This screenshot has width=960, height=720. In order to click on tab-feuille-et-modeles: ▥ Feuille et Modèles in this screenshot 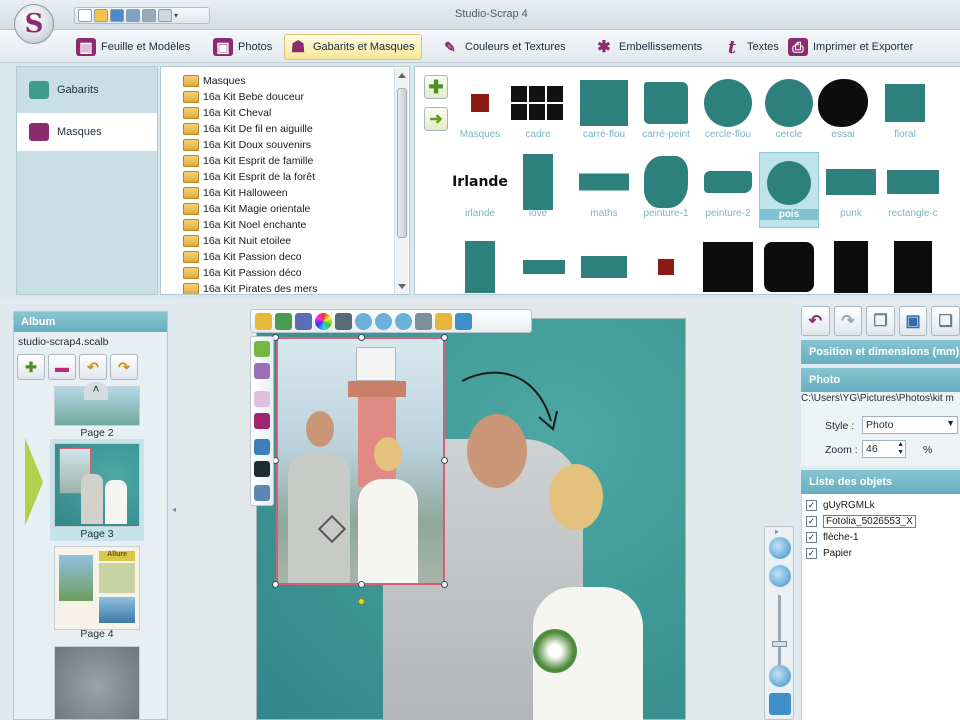, I will do `click(133, 47)`.